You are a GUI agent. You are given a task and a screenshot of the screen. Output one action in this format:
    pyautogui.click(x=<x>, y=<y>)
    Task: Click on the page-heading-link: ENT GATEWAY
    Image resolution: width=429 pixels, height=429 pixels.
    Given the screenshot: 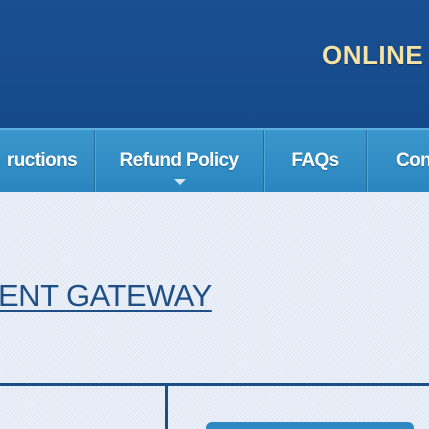 What is the action you would take?
    pyautogui.click(x=106, y=296)
    